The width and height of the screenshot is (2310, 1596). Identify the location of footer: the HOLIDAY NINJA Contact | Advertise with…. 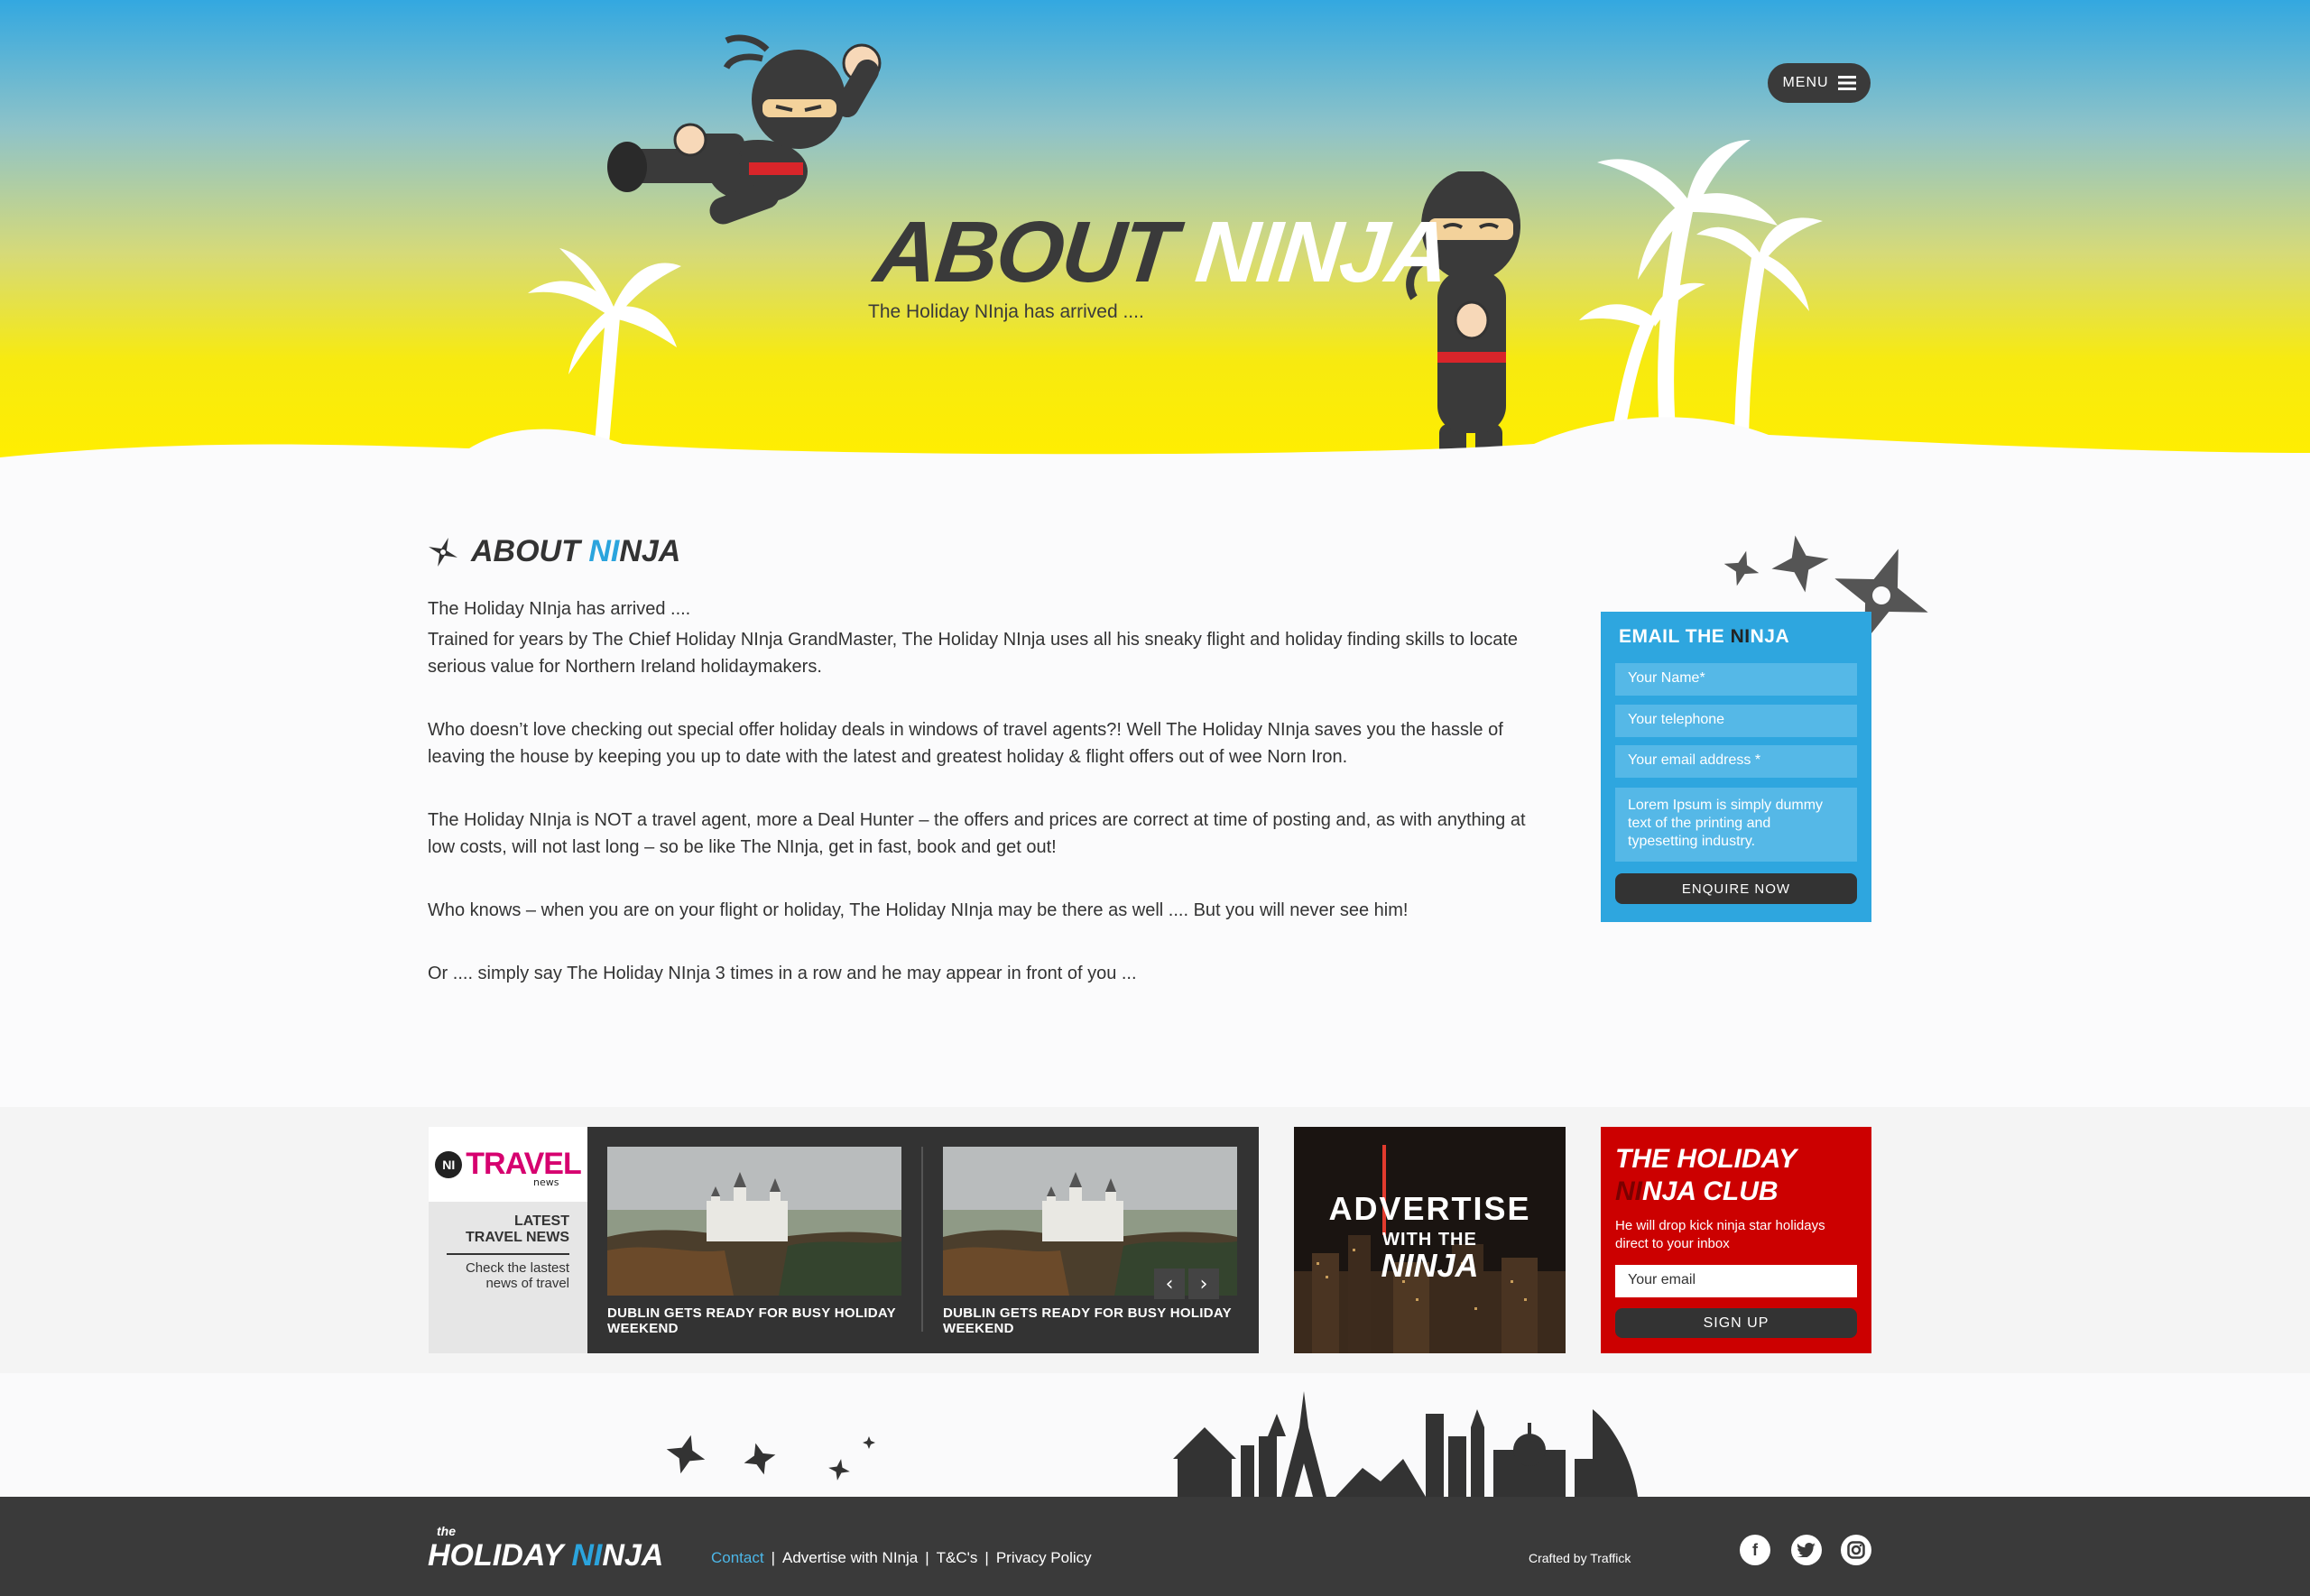
(1155, 1546).